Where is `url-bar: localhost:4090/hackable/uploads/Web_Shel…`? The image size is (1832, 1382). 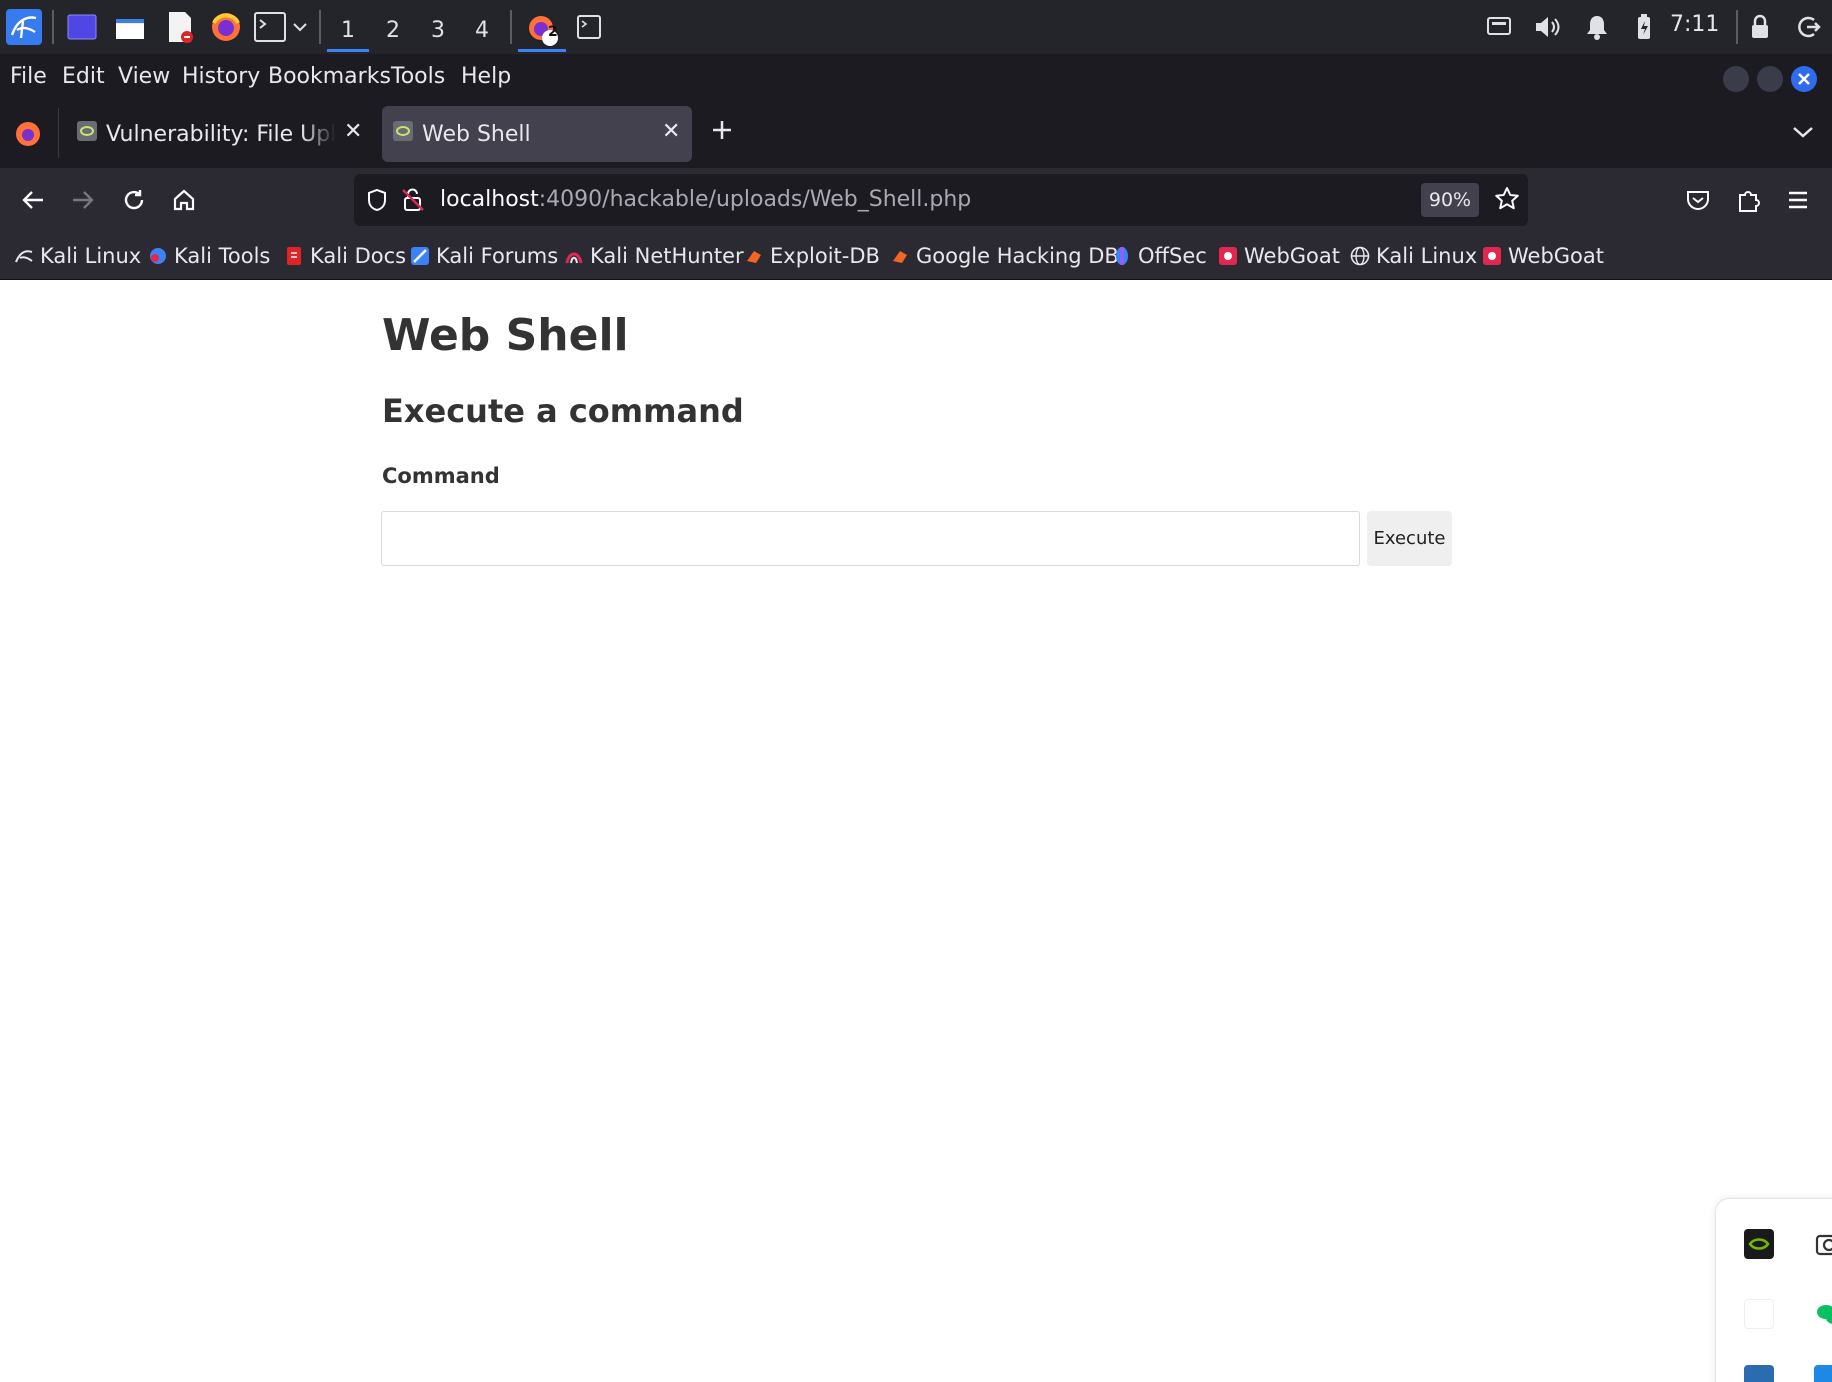
url-bar: localhost:4090/hackable/uploads/Web_Shel… is located at coordinates (941, 200).